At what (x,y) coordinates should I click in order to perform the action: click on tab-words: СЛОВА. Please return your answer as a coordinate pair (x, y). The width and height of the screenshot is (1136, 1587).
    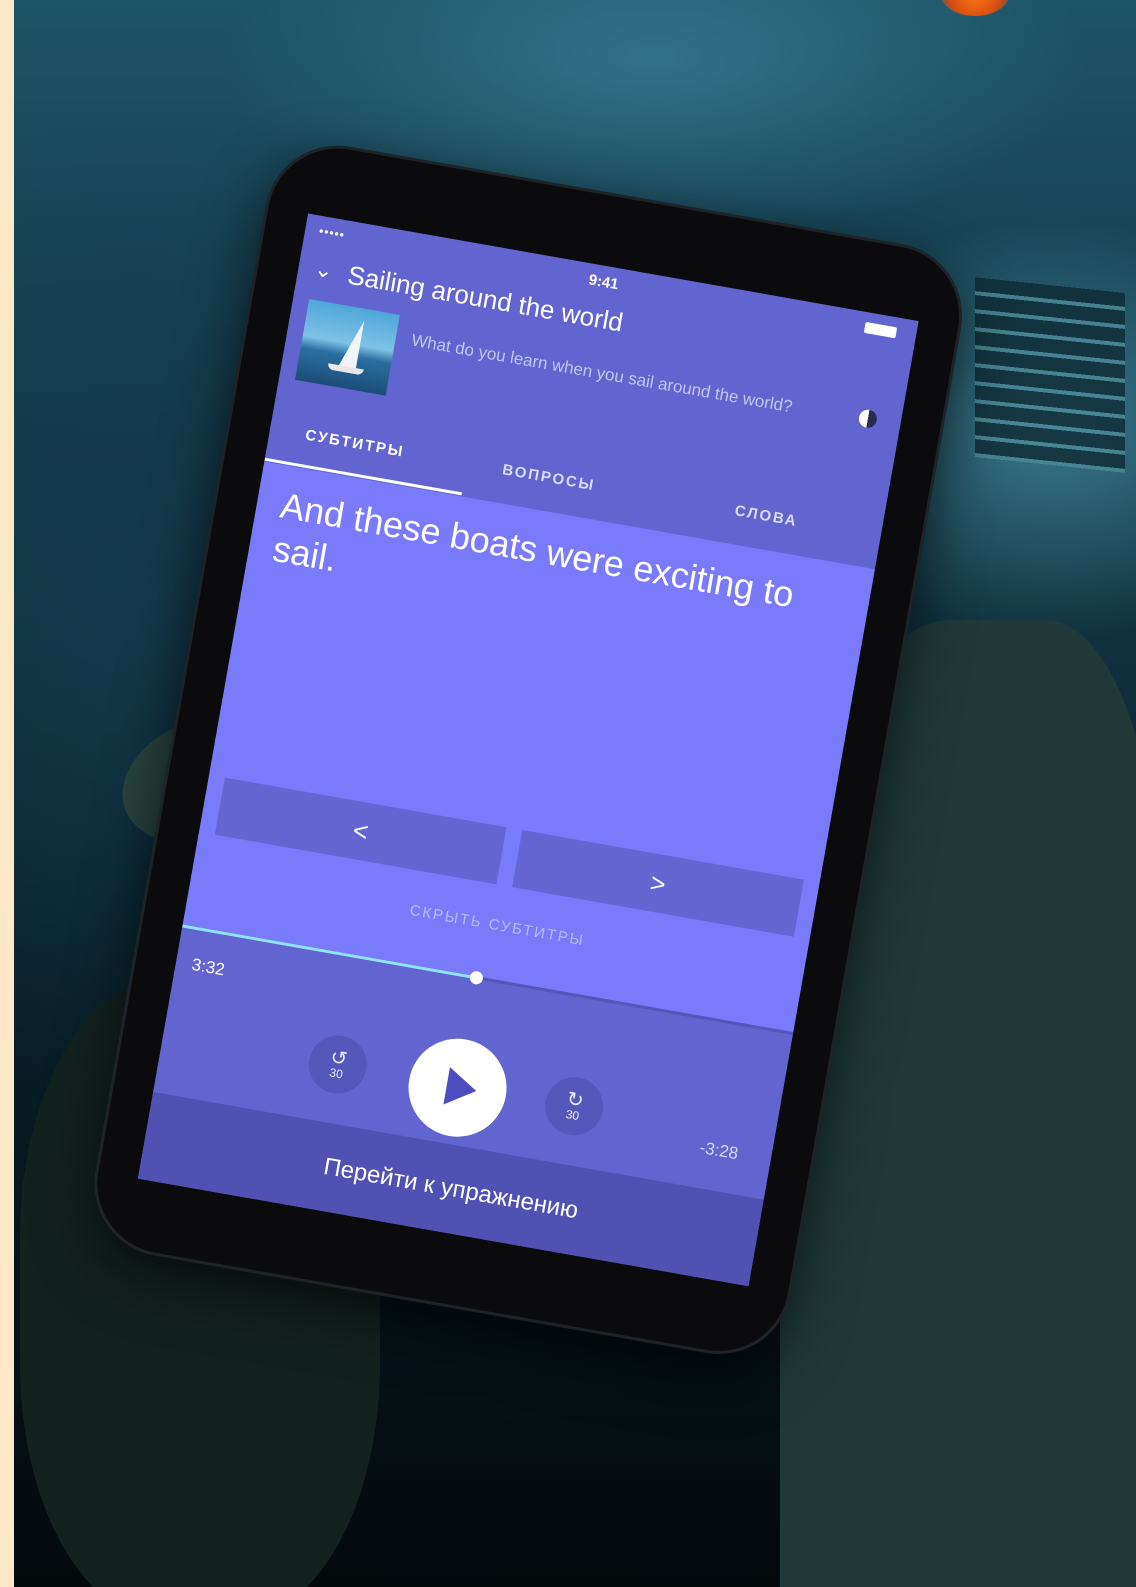
    Looking at the image, I should click on (766, 516).